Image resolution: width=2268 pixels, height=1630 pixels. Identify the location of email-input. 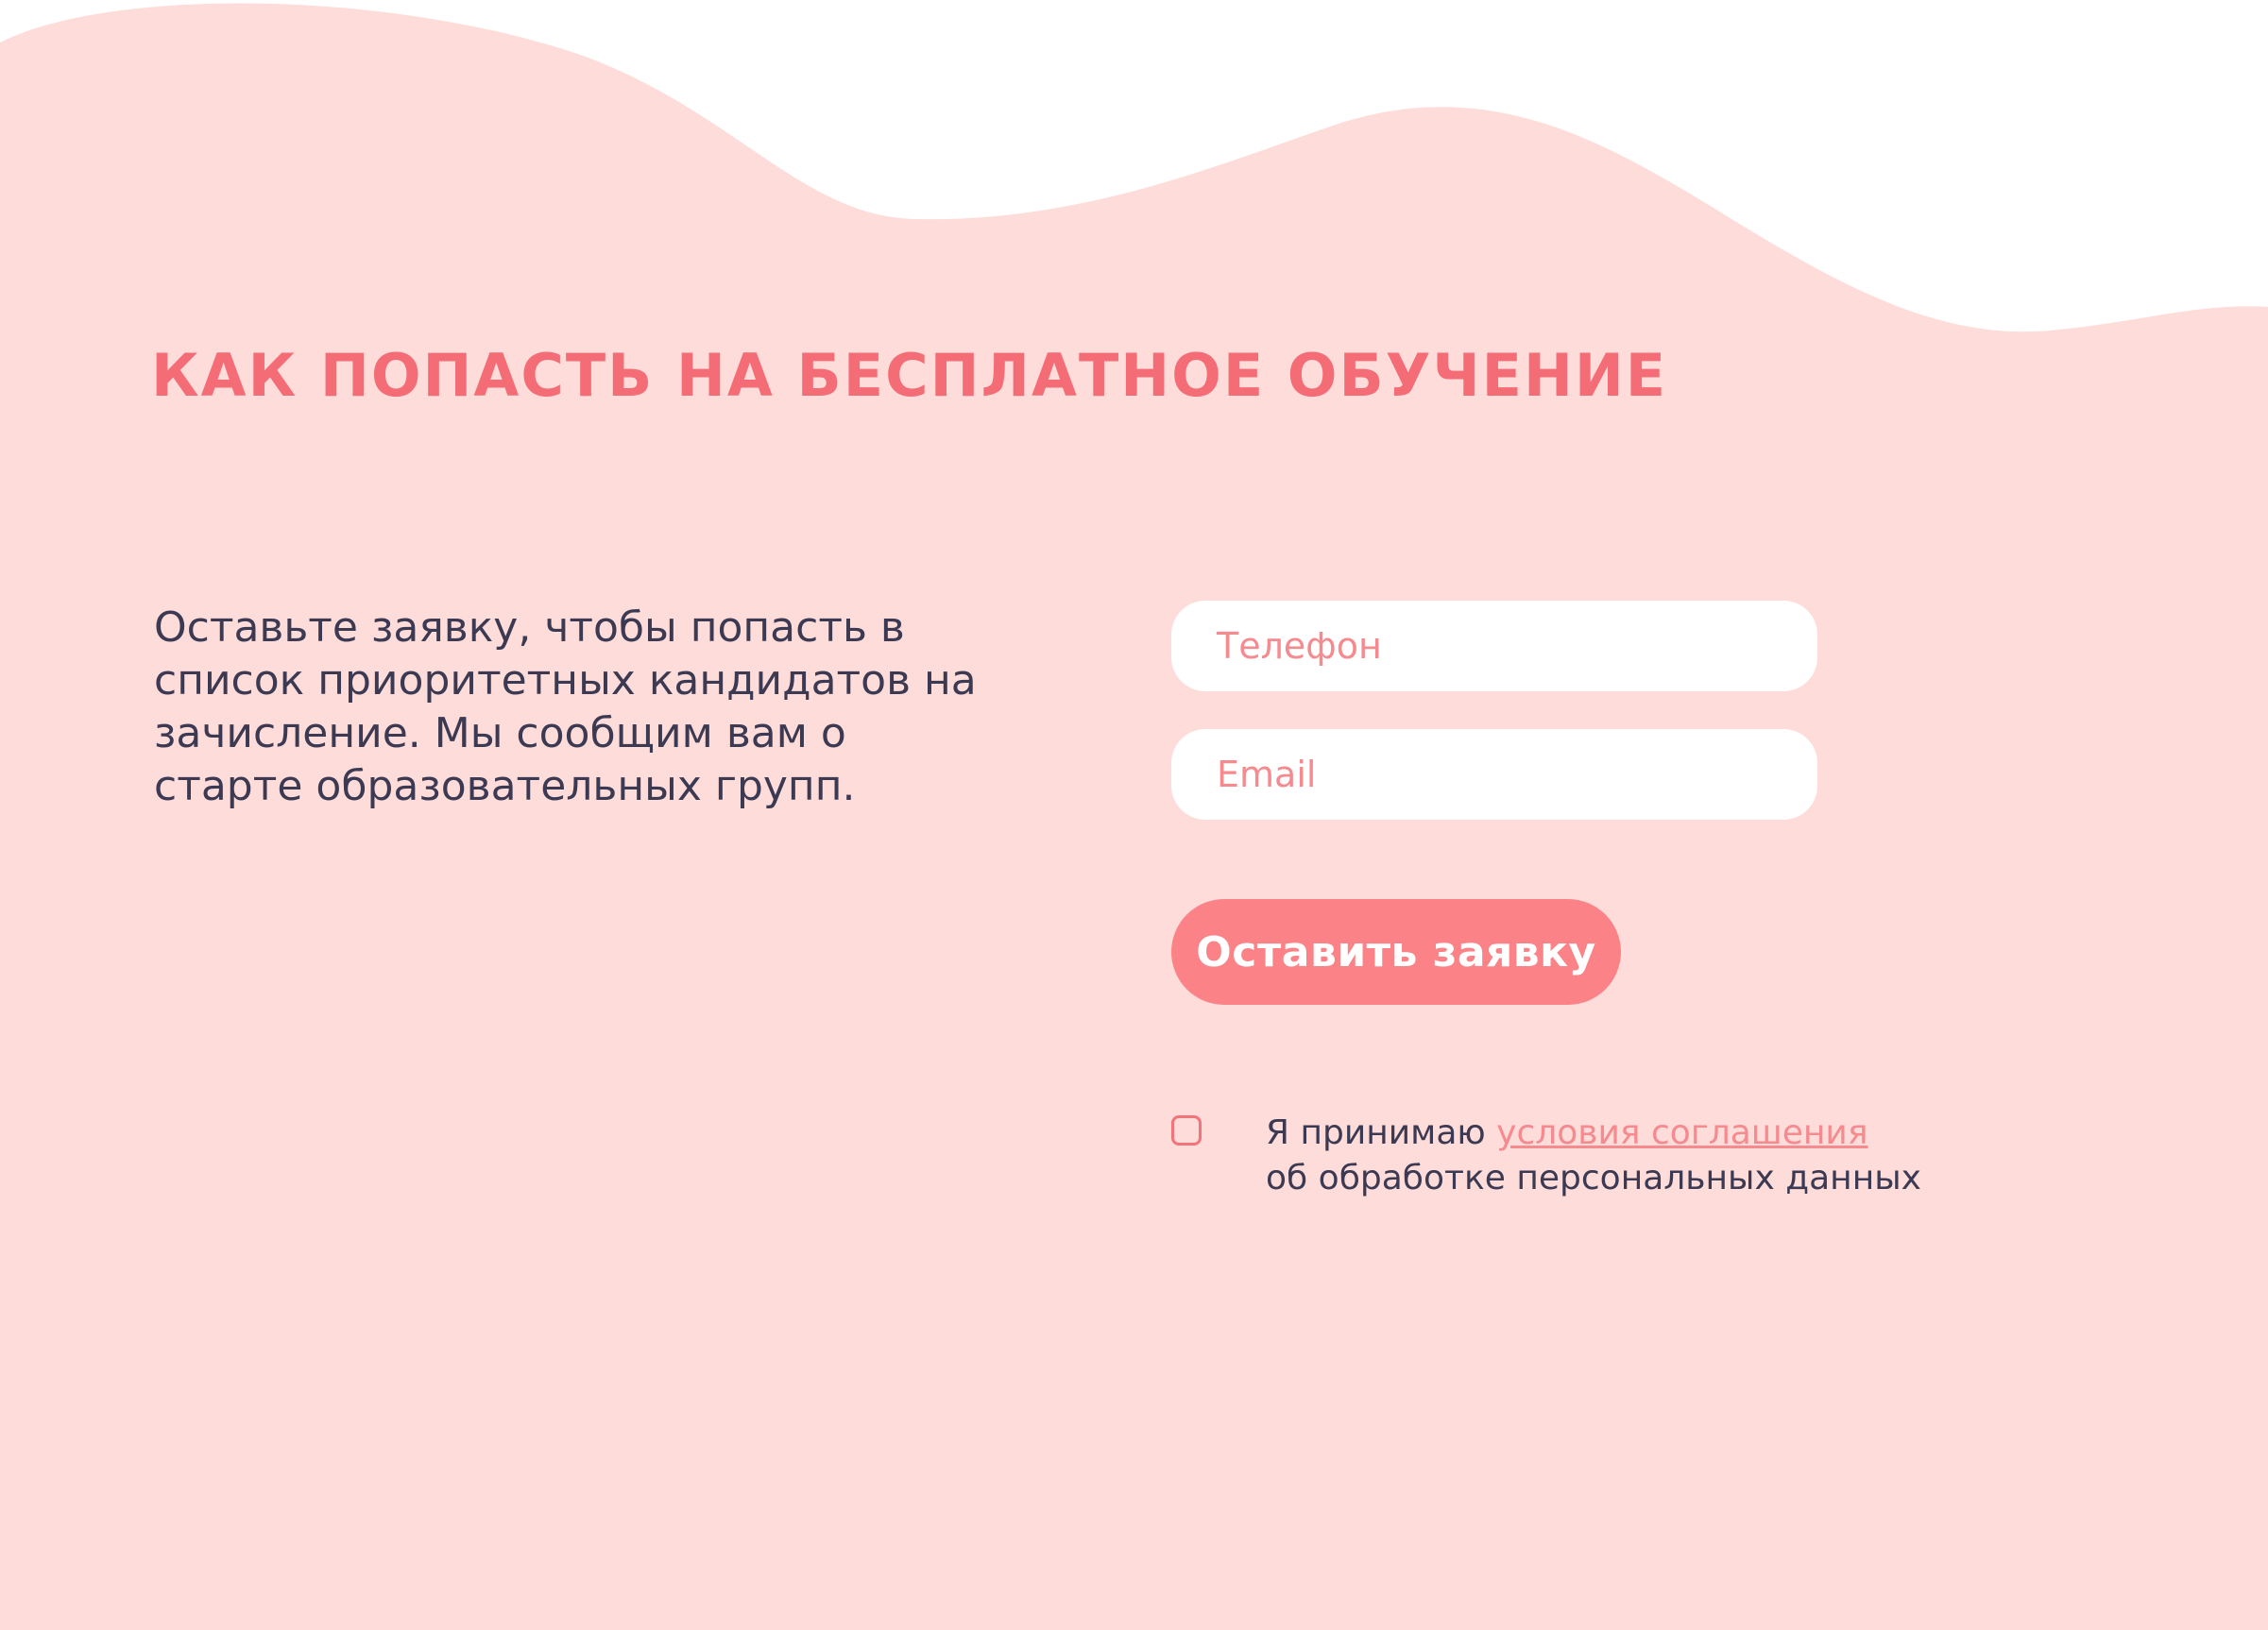
(1494, 774).